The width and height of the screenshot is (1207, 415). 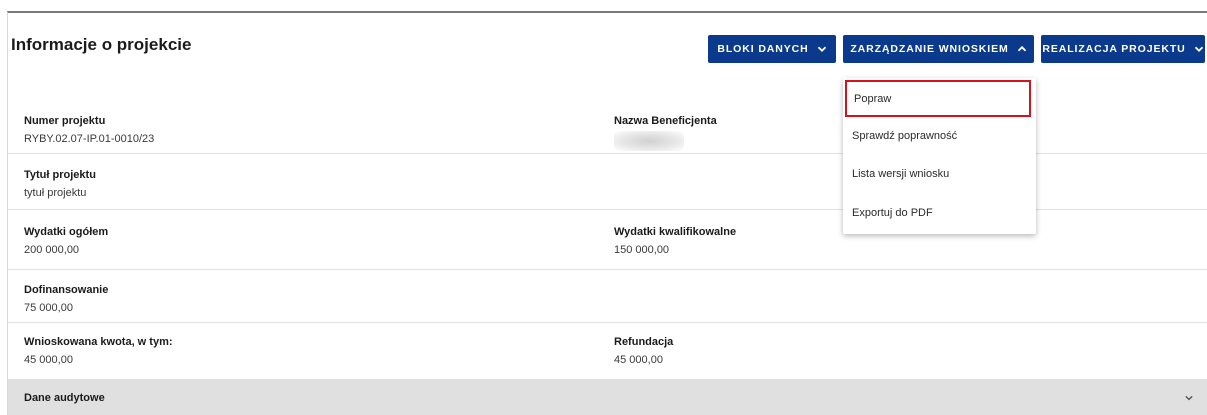 I want to click on field-nazwa-beneficjenta: Nazwa Beneficjenta, so click(x=665, y=133).